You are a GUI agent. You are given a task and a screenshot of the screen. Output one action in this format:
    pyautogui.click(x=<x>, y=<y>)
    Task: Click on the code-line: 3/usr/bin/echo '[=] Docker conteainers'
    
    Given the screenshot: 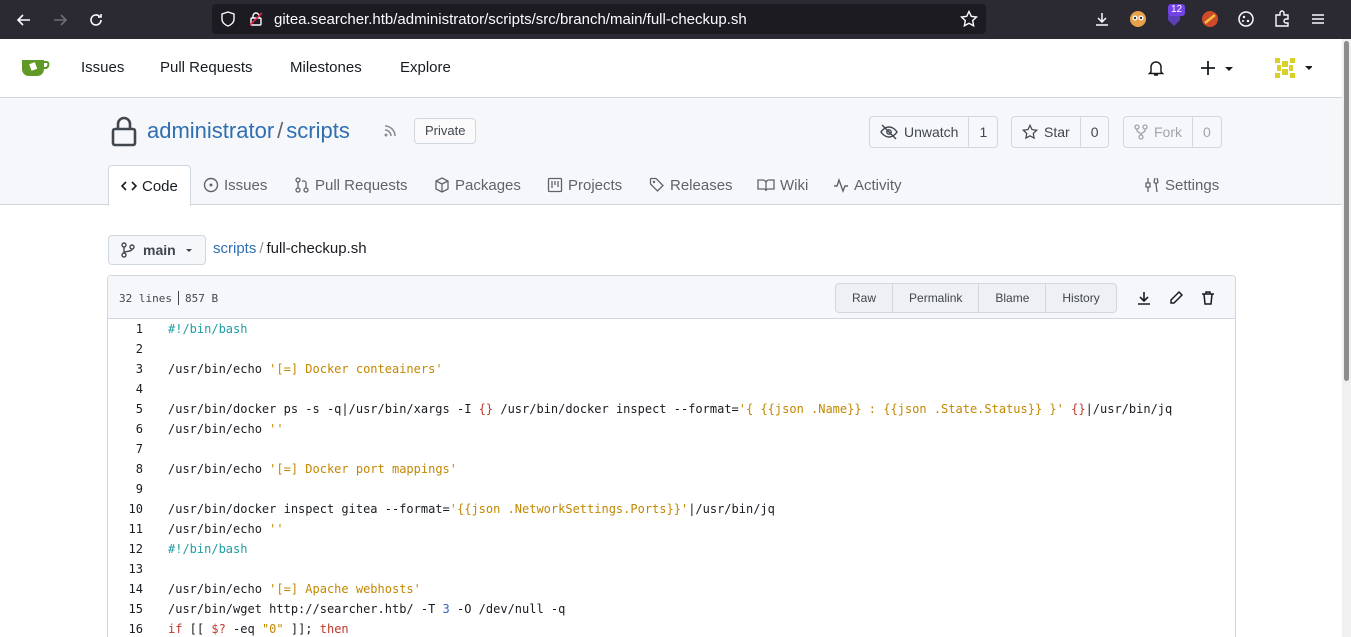 What is the action you would take?
    pyautogui.click(x=671, y=369)
    